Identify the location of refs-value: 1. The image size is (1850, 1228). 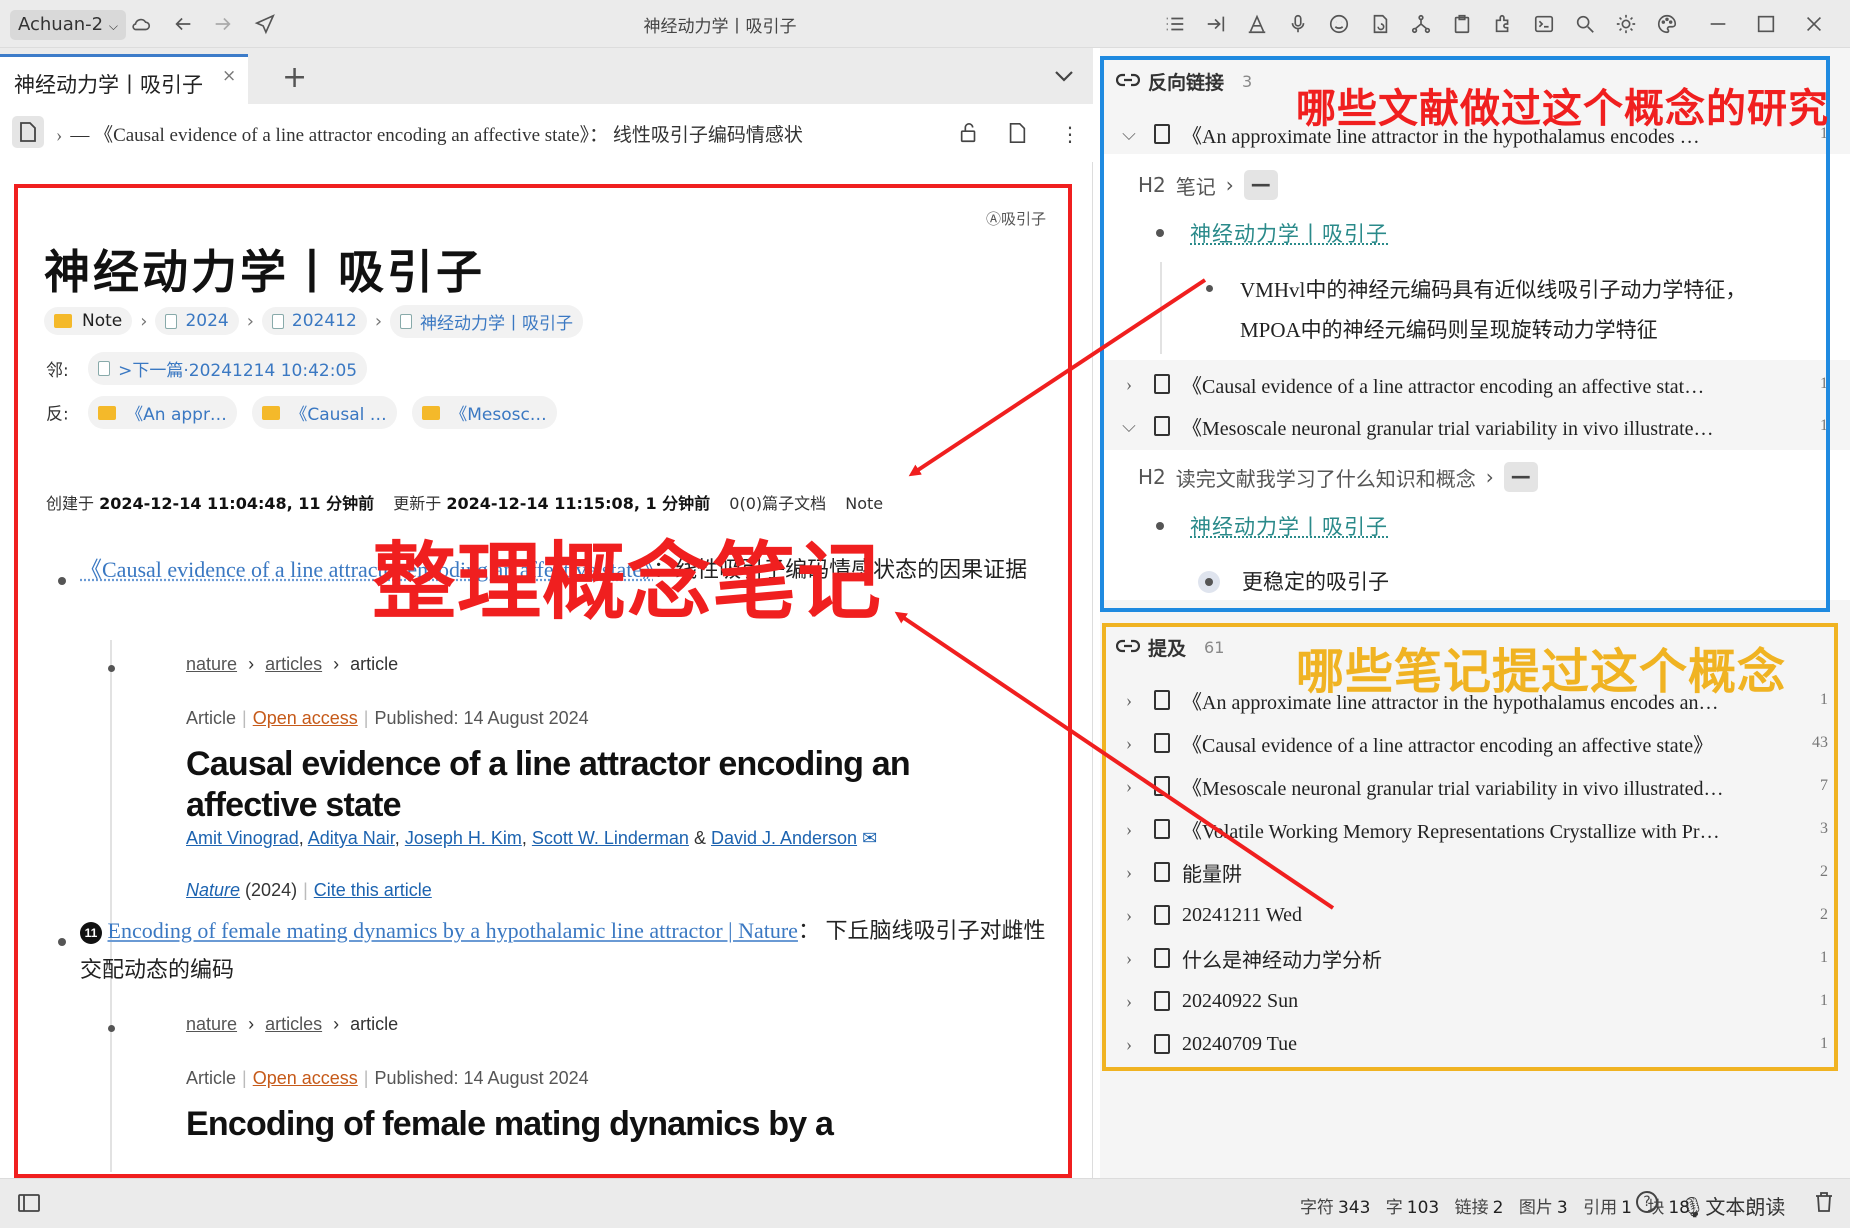
(1626, 1208).